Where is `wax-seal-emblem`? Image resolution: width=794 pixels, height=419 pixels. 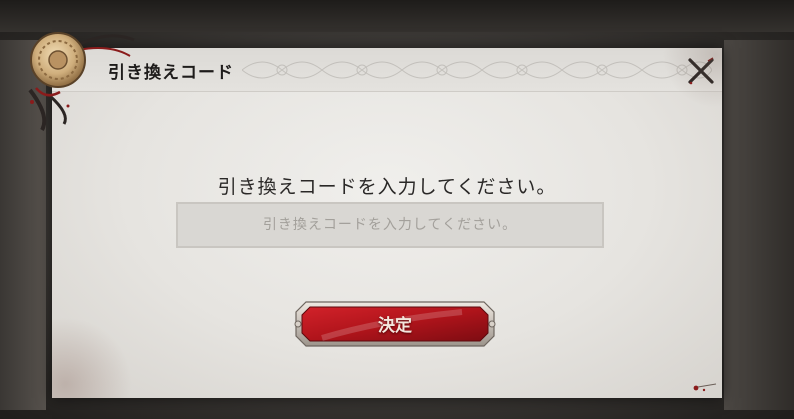 wax-seal-emblem is located at coordinates (81, 81).